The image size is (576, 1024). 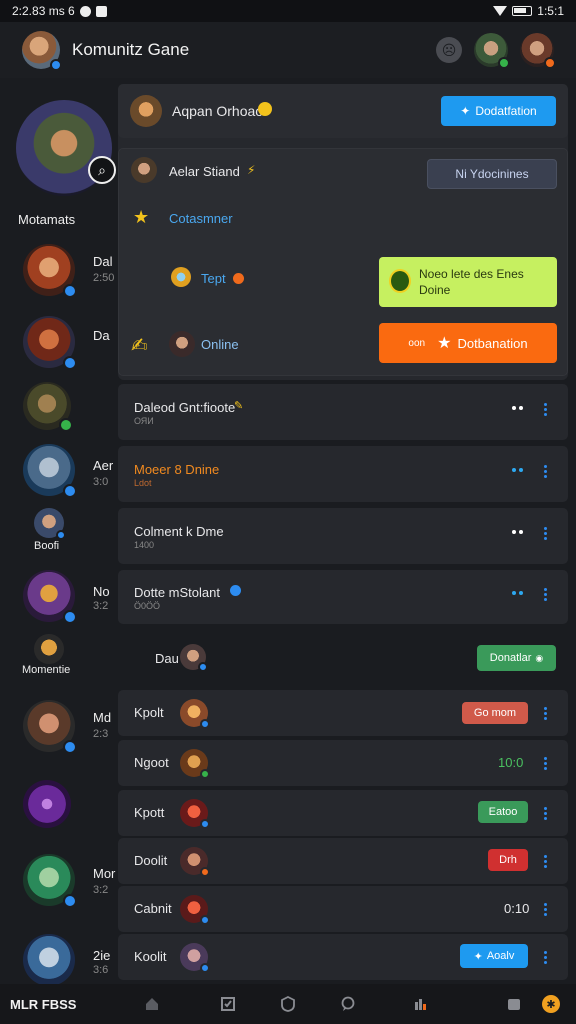 I want to click on status-badge: Eatoo, so click(x=503, y=812).